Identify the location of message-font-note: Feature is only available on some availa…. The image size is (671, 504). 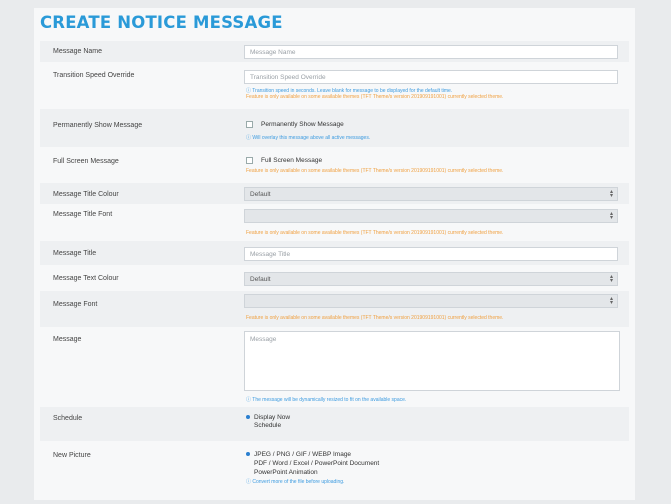
(375, 318).